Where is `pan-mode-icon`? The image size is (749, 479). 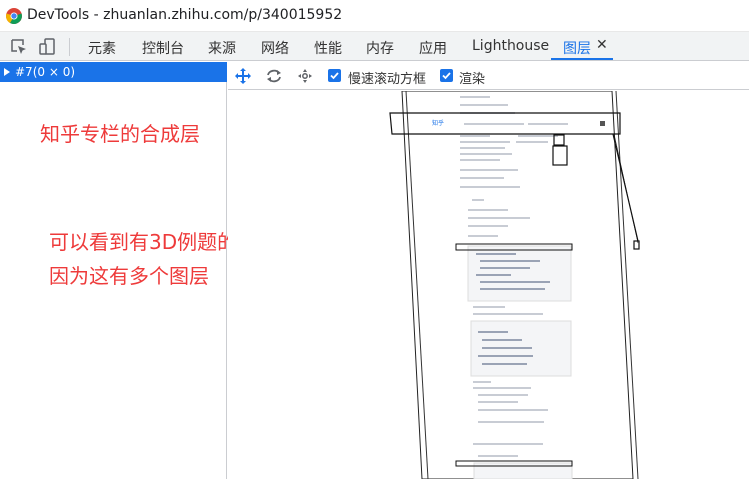
pan-mode-icon is located at coordinates (243, 76).